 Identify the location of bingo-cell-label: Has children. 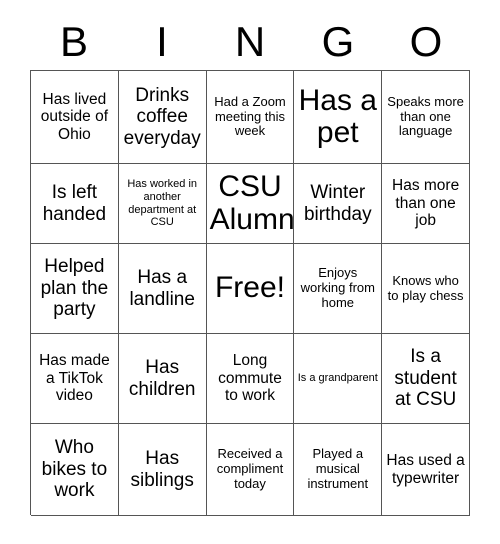
(162, 378).